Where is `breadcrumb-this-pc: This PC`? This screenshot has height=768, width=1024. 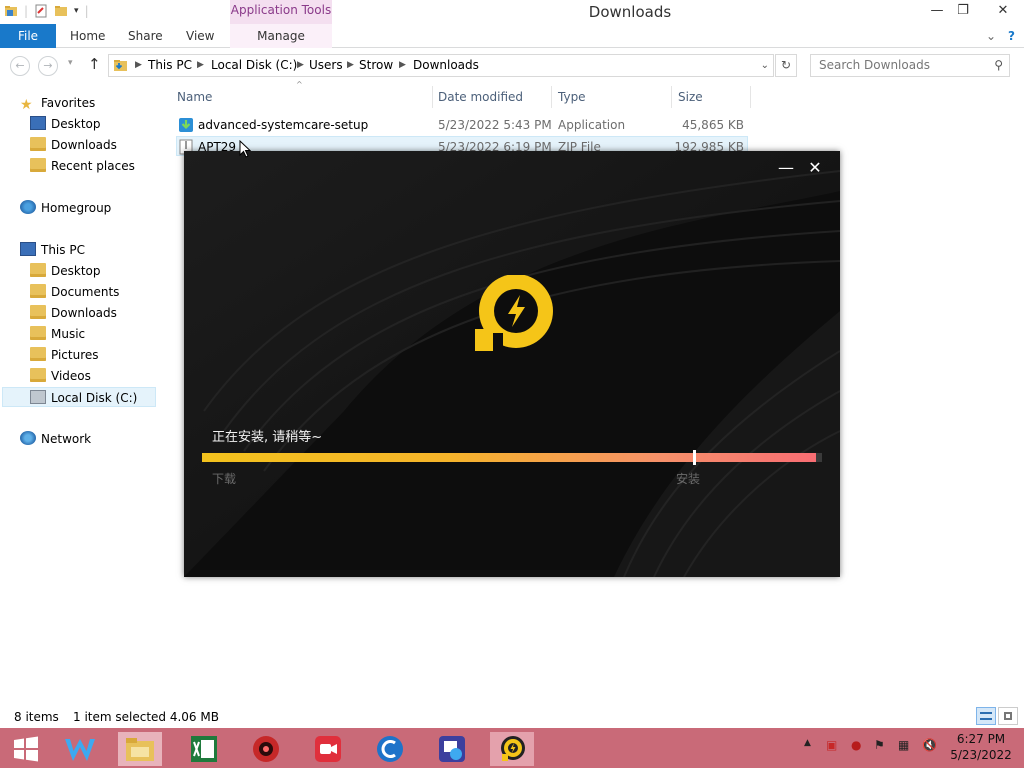 breadcrumb-this-pc: This PC is located at coordinates (170, 65).